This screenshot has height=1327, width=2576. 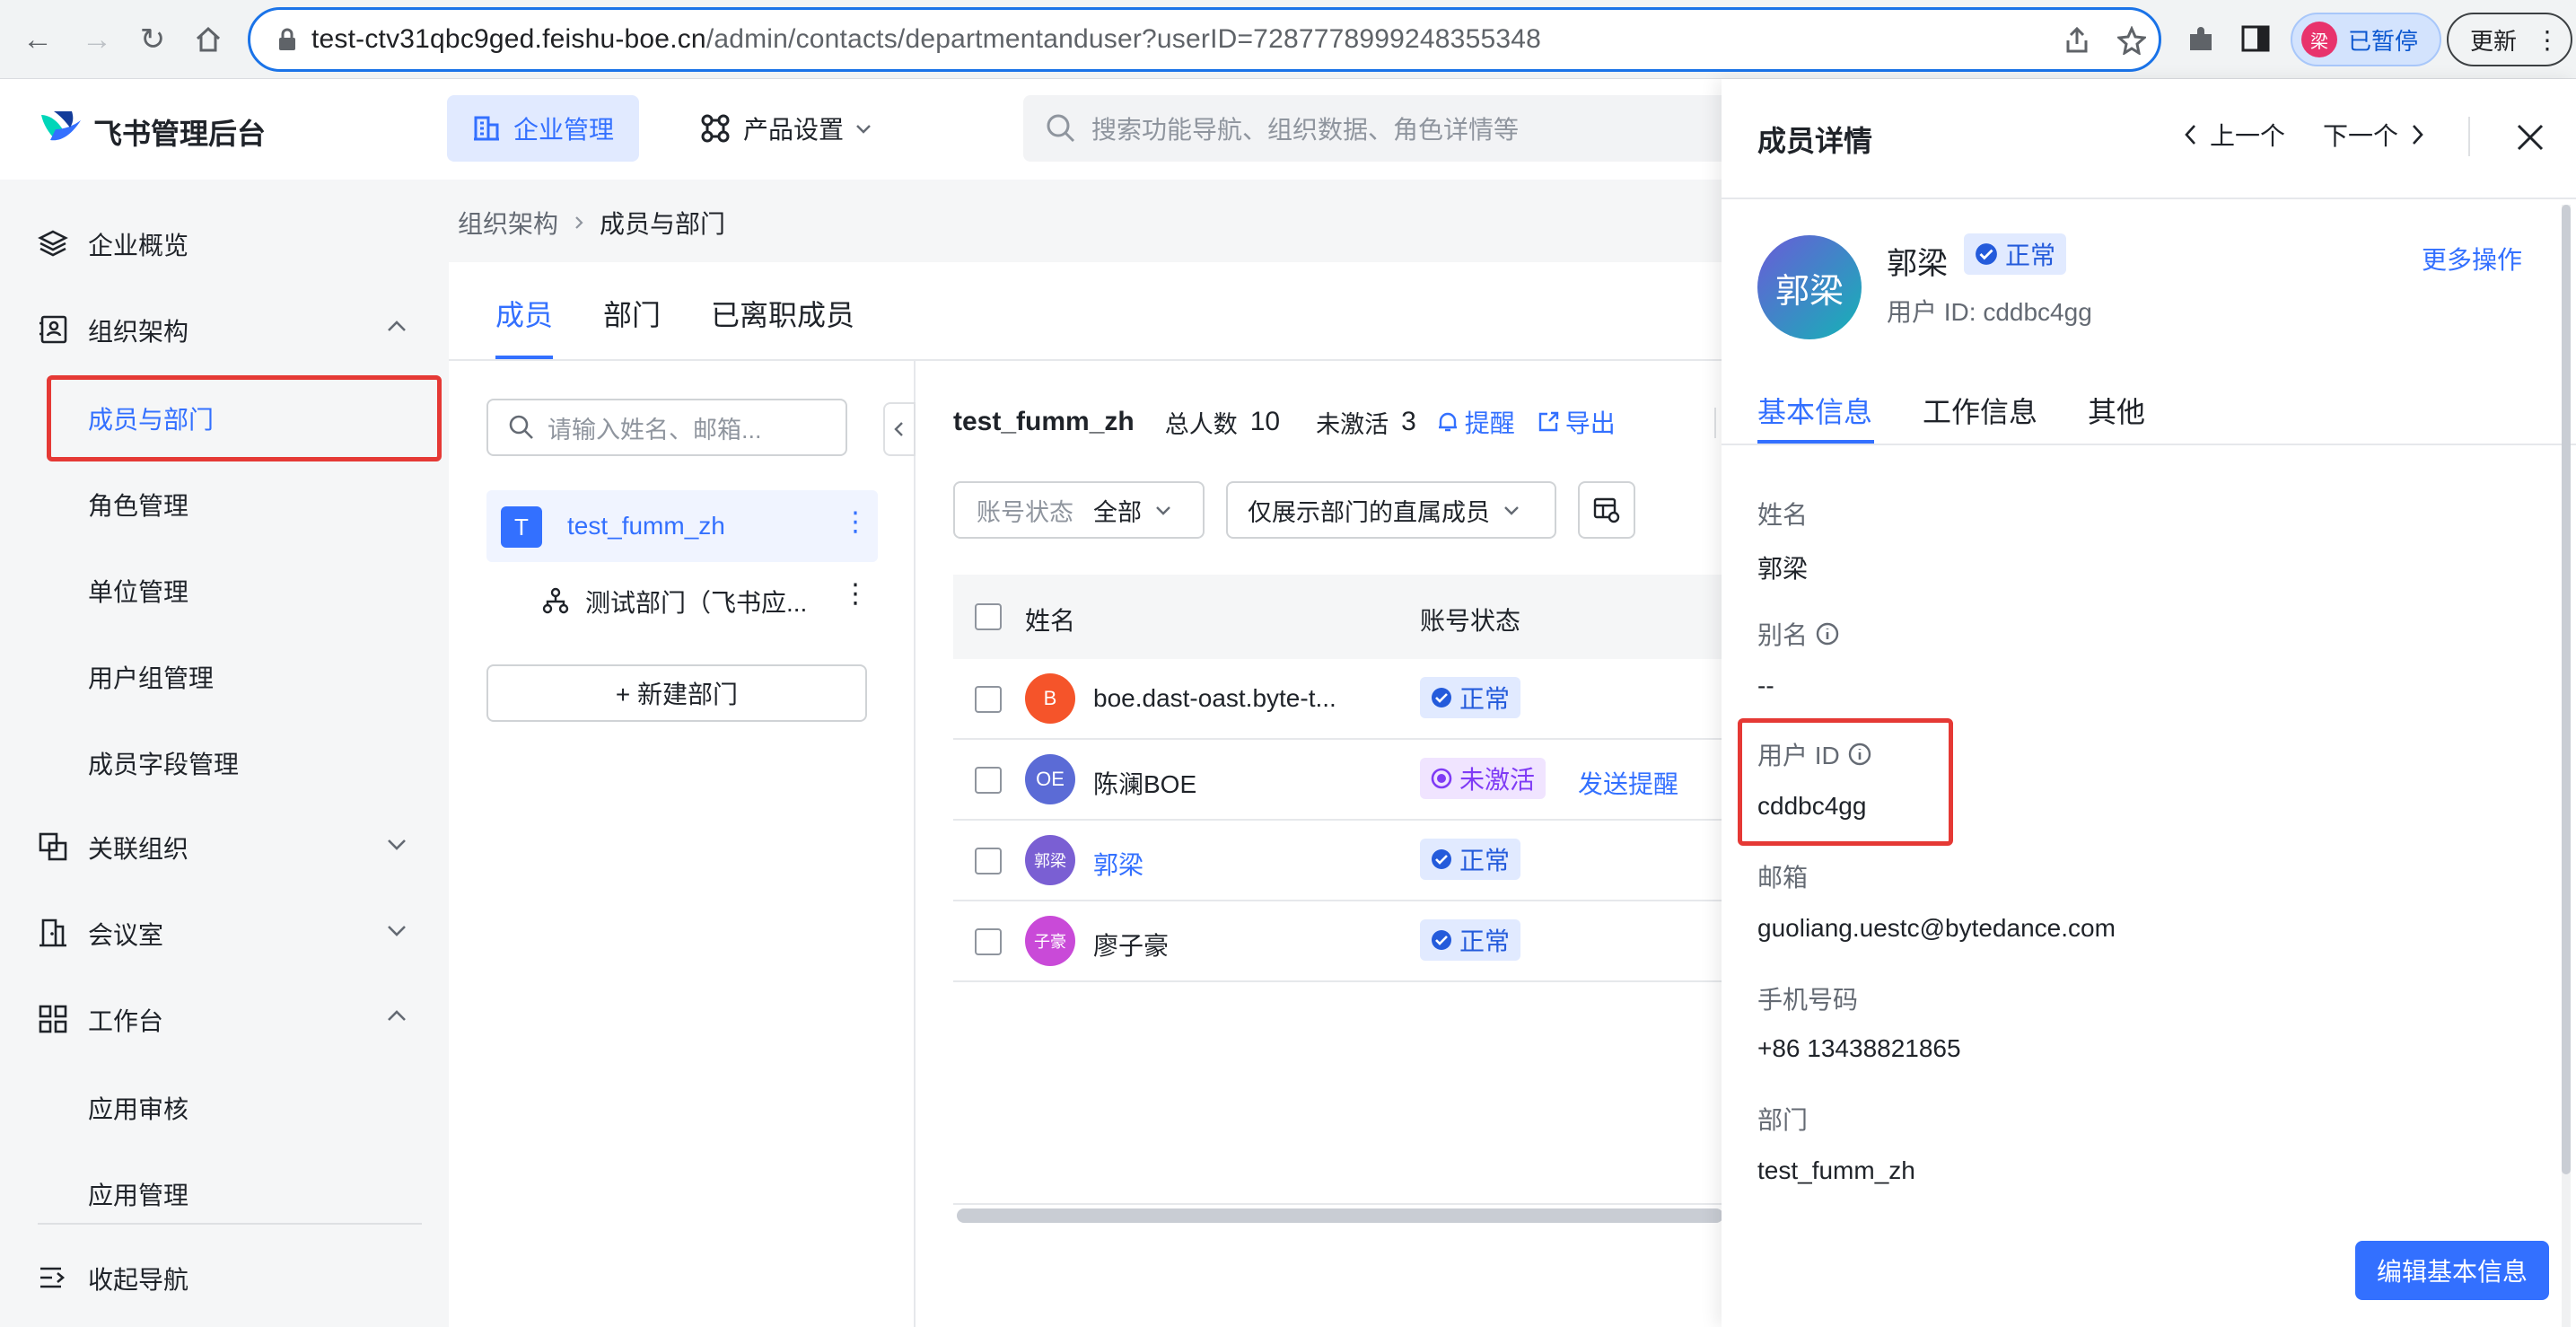 I want to click on more-actions-button: 更多操作, so click(x=2472, y=259).